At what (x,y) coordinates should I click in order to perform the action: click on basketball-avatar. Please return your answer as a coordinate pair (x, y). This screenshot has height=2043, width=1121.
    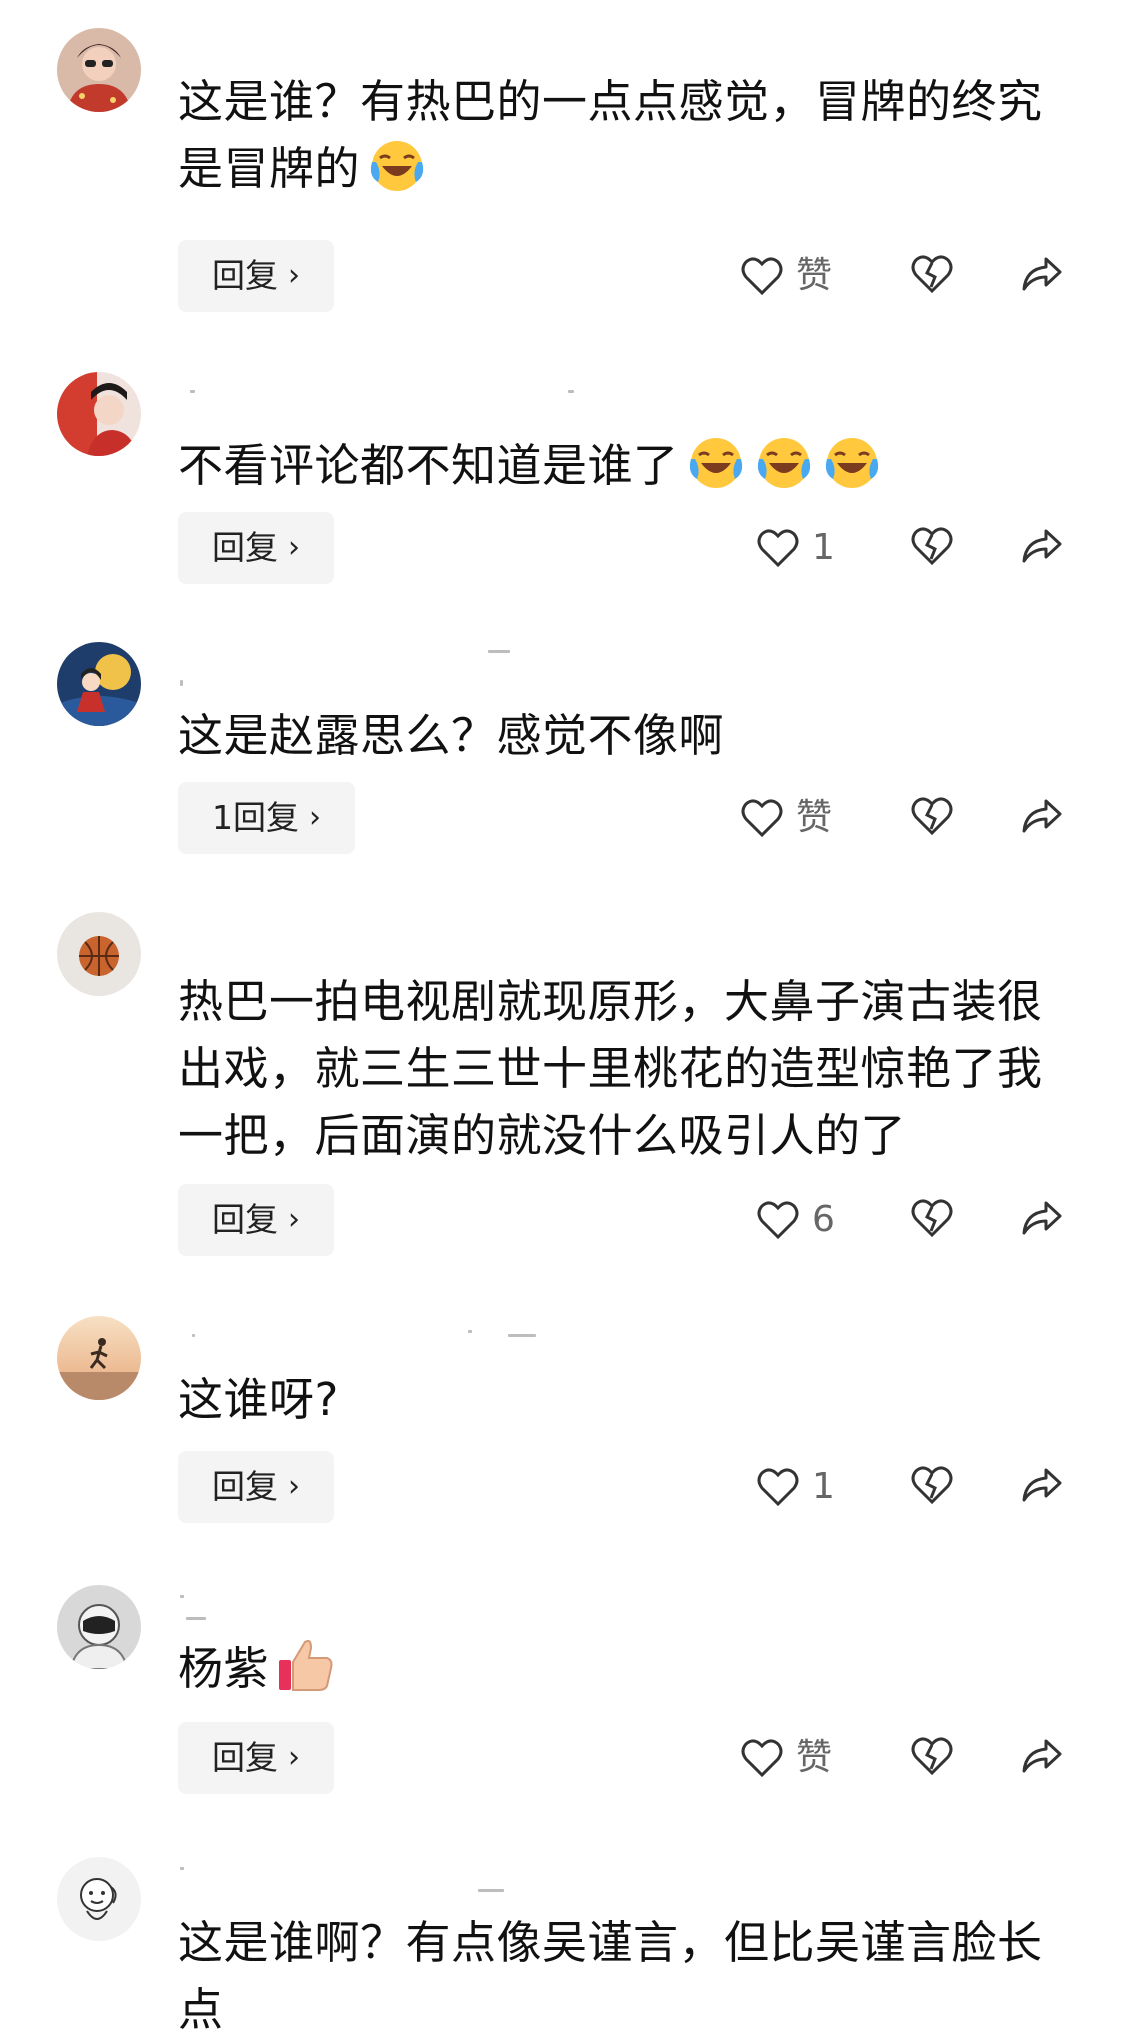
    Looking at the image, I should click on (99, 954).